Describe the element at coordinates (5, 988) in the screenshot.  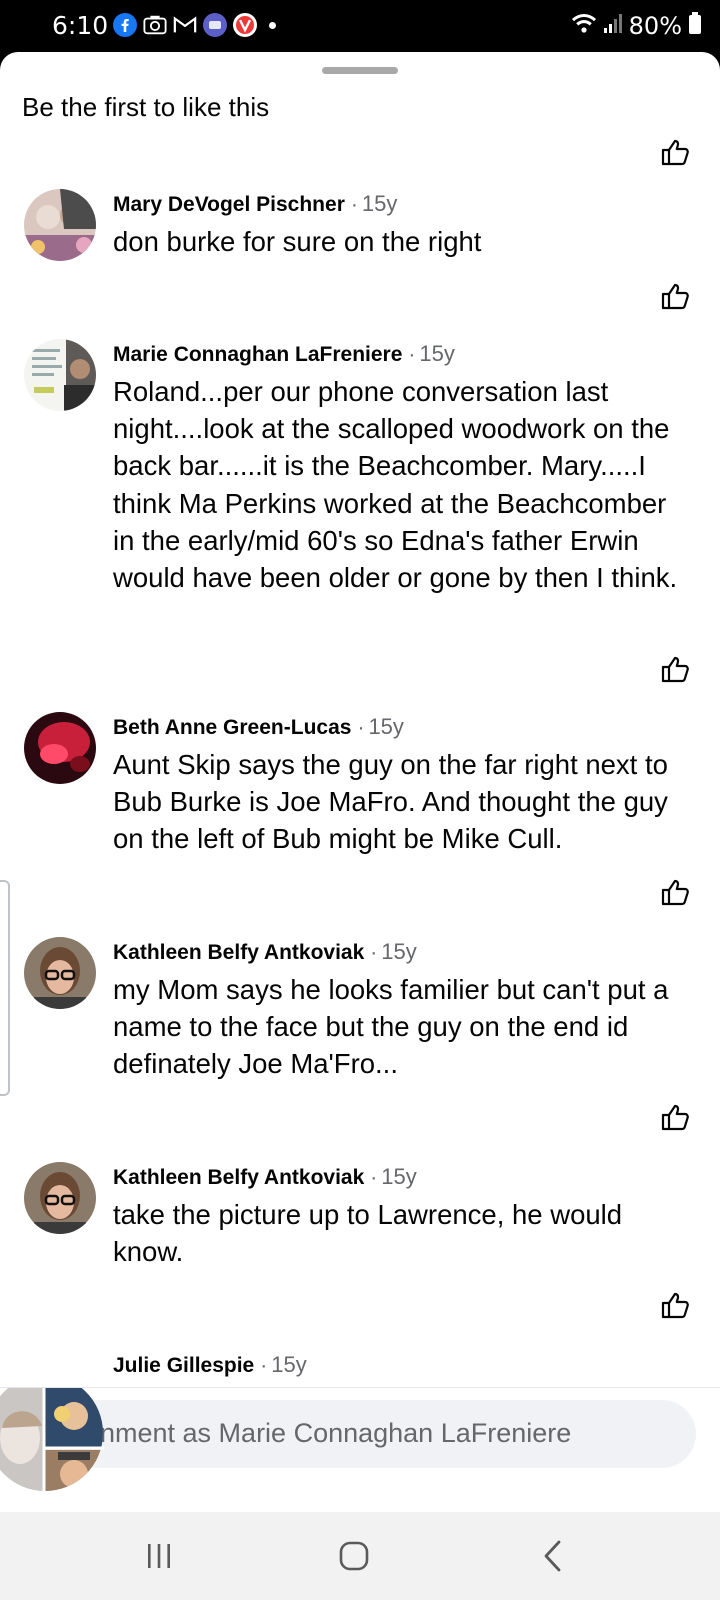
I see `scroll-edge-indicator` at that location.